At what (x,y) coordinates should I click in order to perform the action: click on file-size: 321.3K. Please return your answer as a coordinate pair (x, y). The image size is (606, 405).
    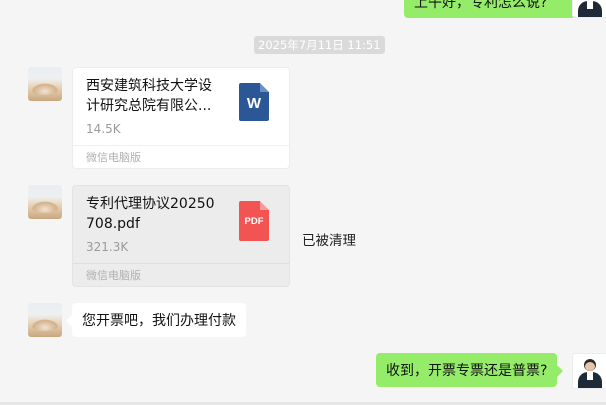
    Looking at the image, I should click on (107, 247).